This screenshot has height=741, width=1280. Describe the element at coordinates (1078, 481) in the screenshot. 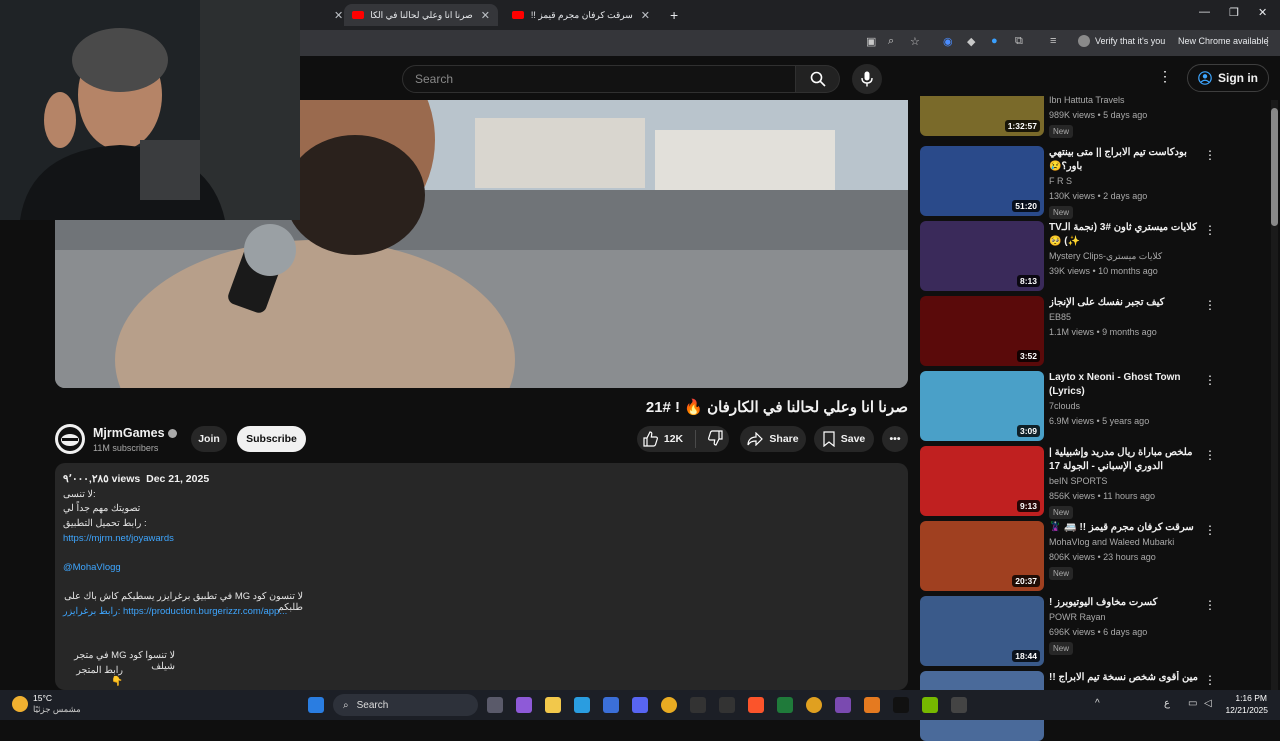

I see `channel-name: beIN SPORTS` at that location.